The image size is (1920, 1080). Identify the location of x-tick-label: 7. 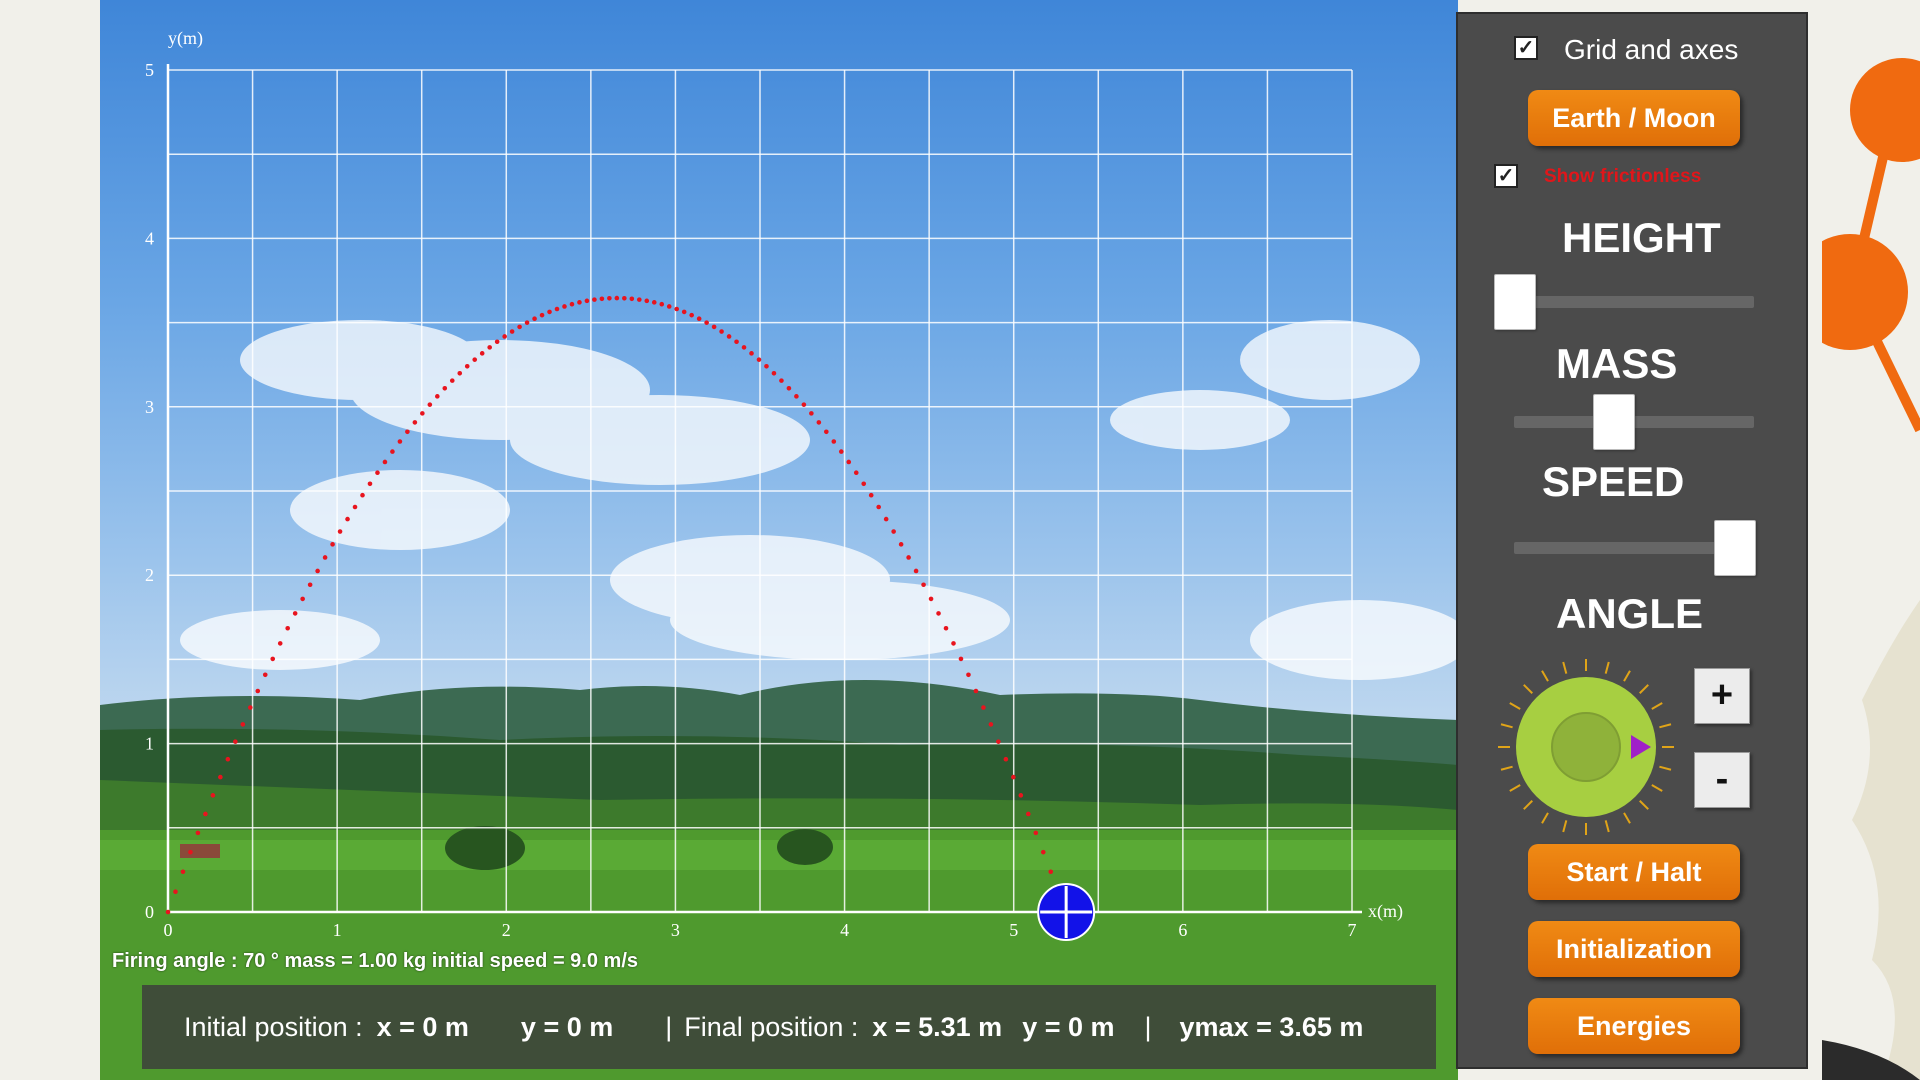
(1352, 930).